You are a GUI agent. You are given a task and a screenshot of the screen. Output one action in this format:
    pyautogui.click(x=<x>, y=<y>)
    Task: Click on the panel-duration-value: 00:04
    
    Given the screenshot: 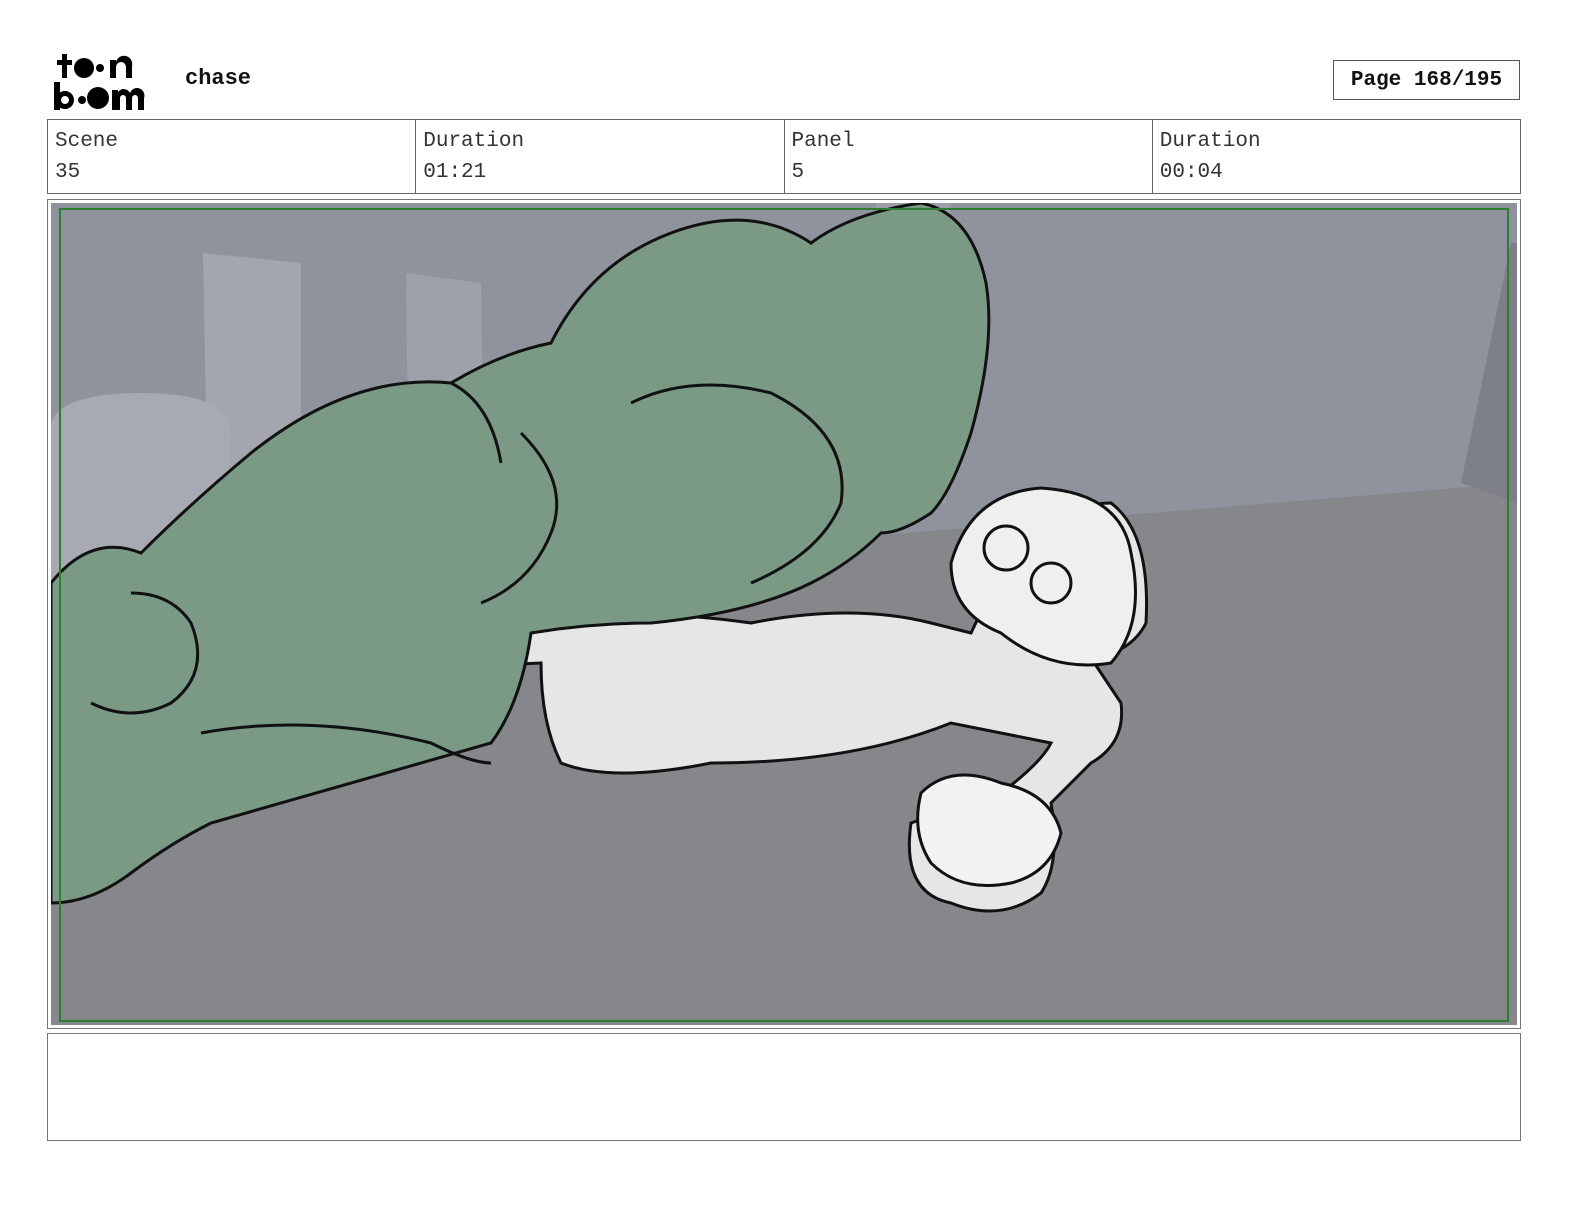 What is the action you would take?
    pyautogui.click(x=1191, y=172)
    